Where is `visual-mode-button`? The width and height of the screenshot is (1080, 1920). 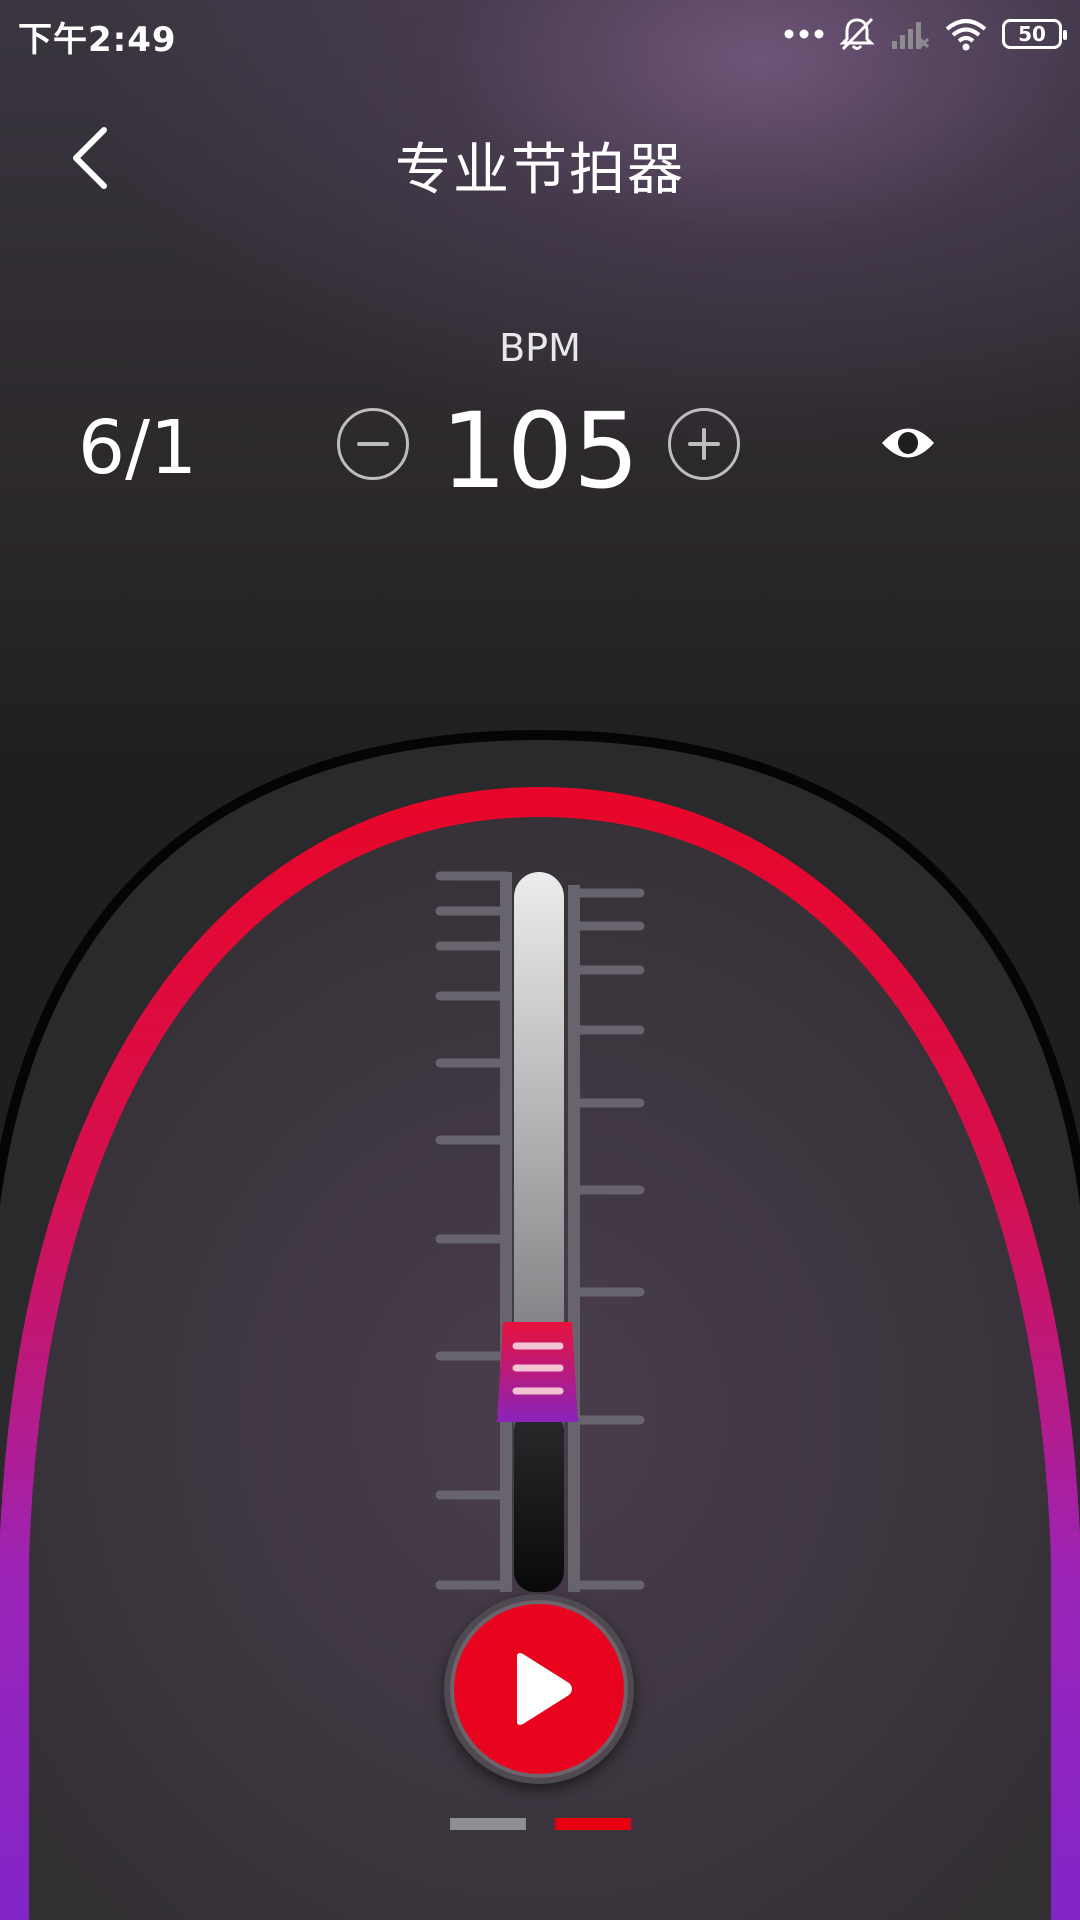 visual-mode-button is located at coordinates (908, 443).